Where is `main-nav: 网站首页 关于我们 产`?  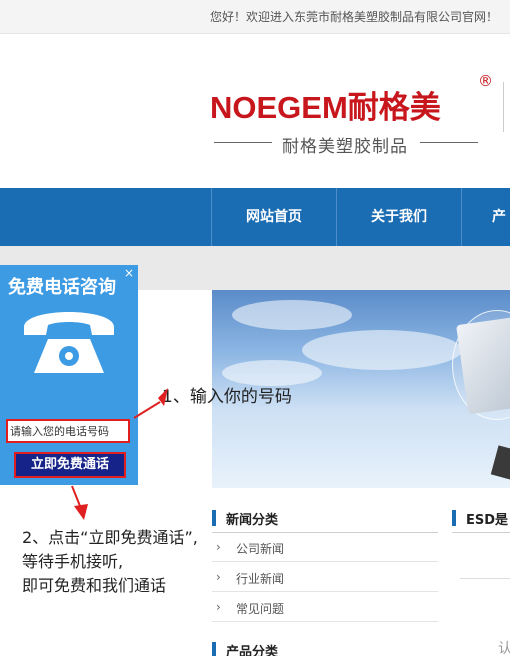
main-nav: 网站首页 关于我们 产 is located at coordinates (255, 217).